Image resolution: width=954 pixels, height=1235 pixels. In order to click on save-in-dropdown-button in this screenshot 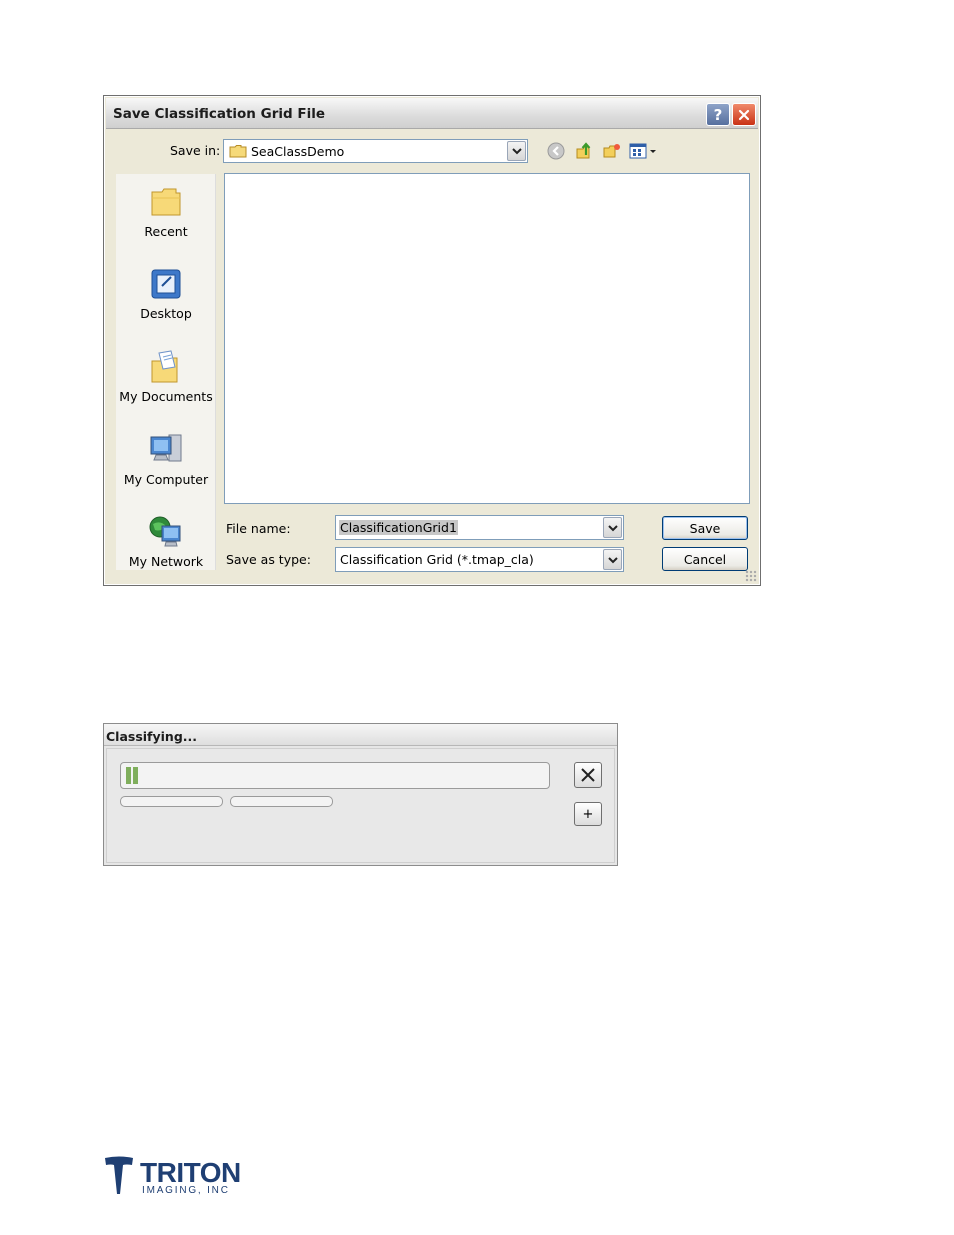, I will do `click(516, 151)`.